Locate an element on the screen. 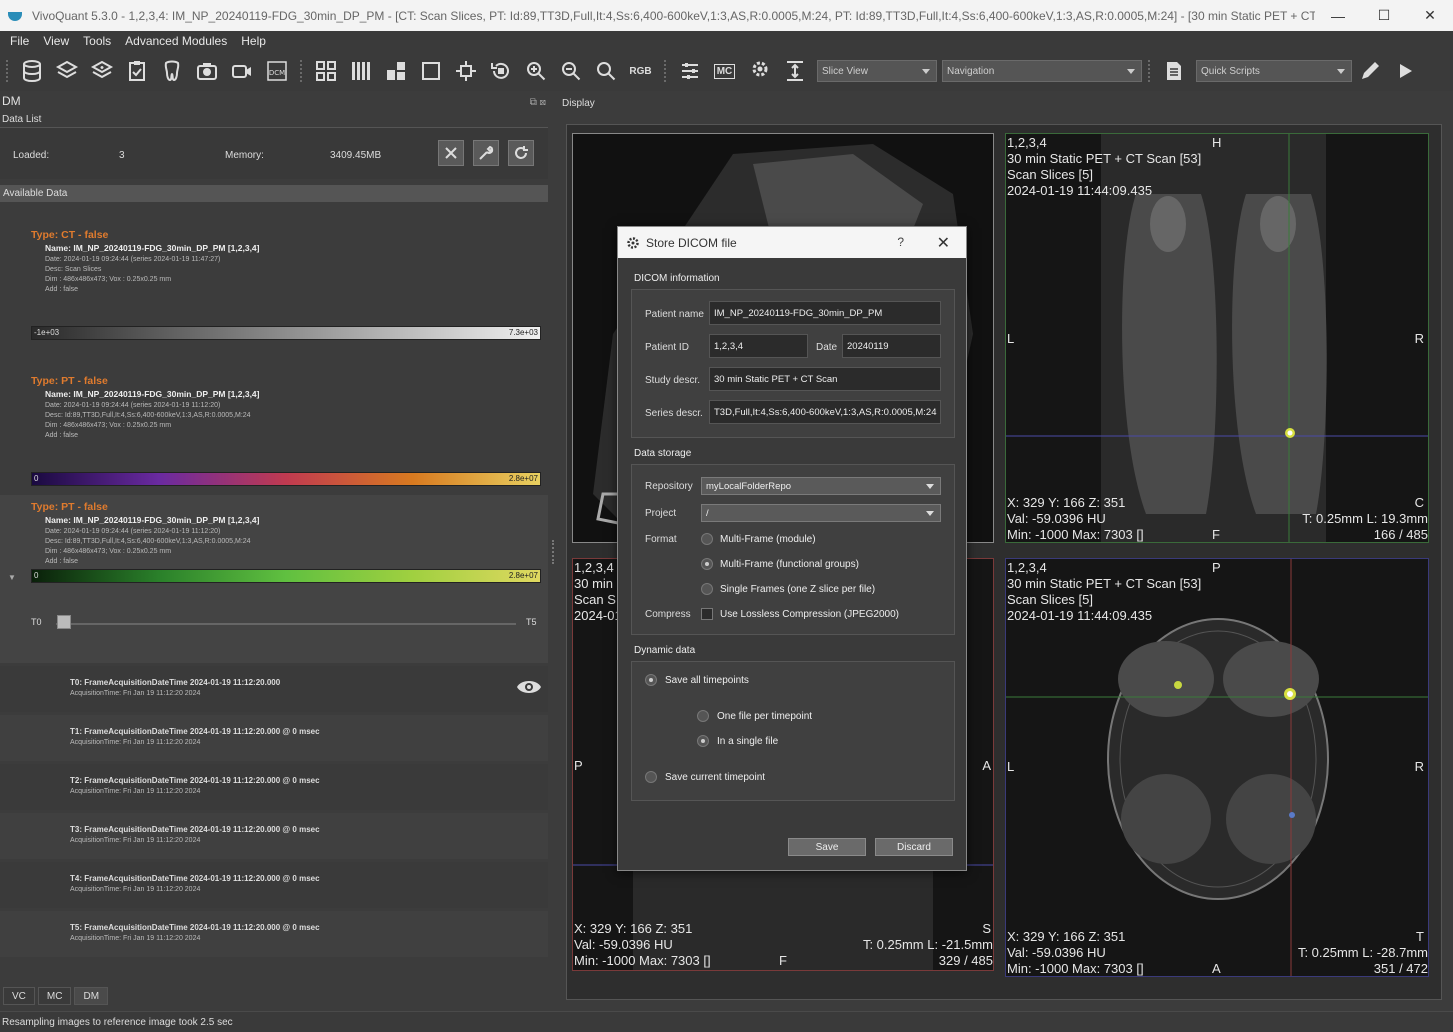 The width and height of the screenshot is (1453, 1032). menu-help: Help is located at coordinates (253, 41).